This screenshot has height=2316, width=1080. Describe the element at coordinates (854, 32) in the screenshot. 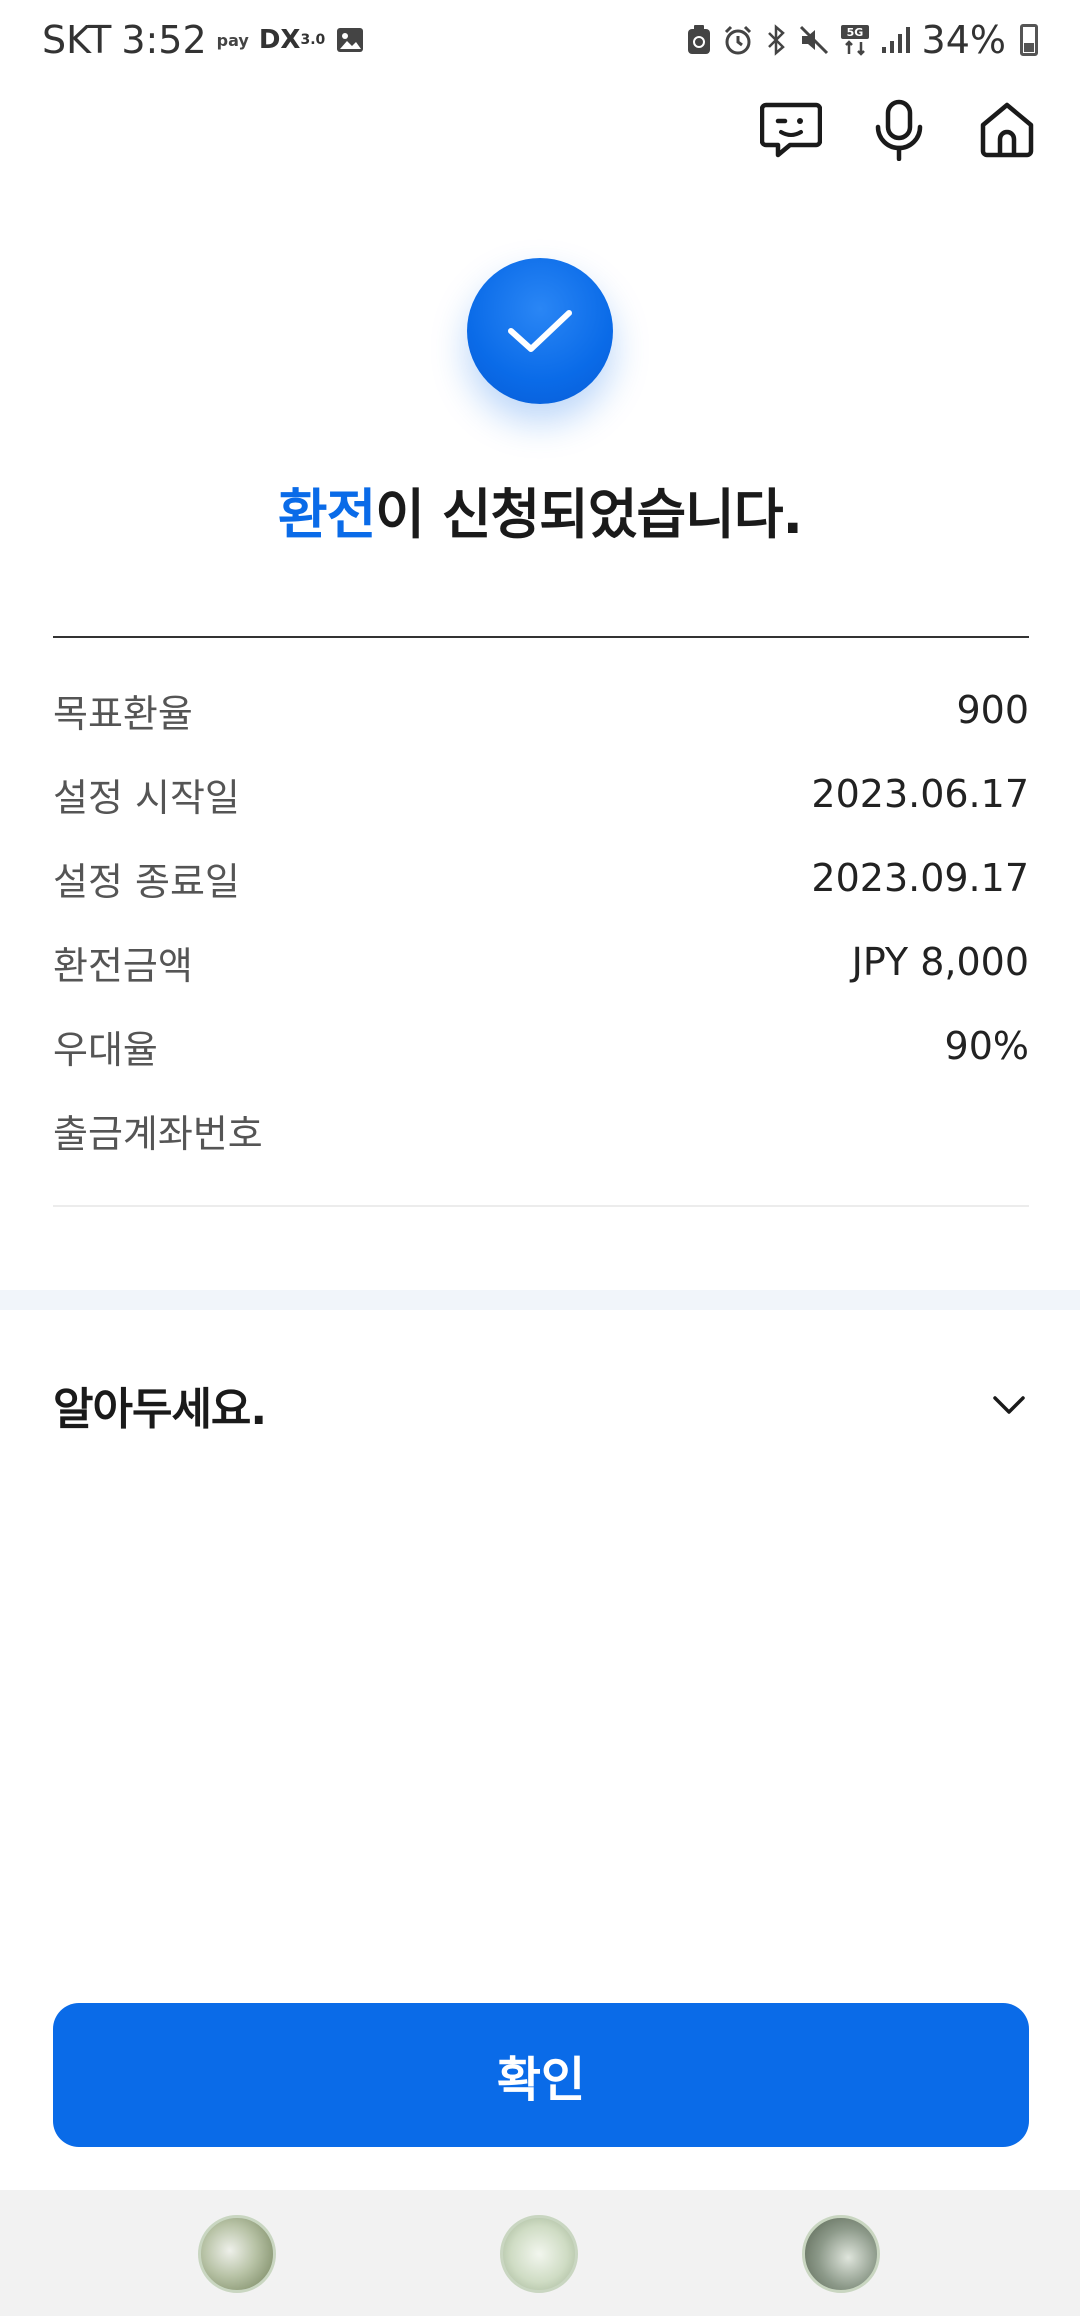

I see `svg-text: 5G` at that location.